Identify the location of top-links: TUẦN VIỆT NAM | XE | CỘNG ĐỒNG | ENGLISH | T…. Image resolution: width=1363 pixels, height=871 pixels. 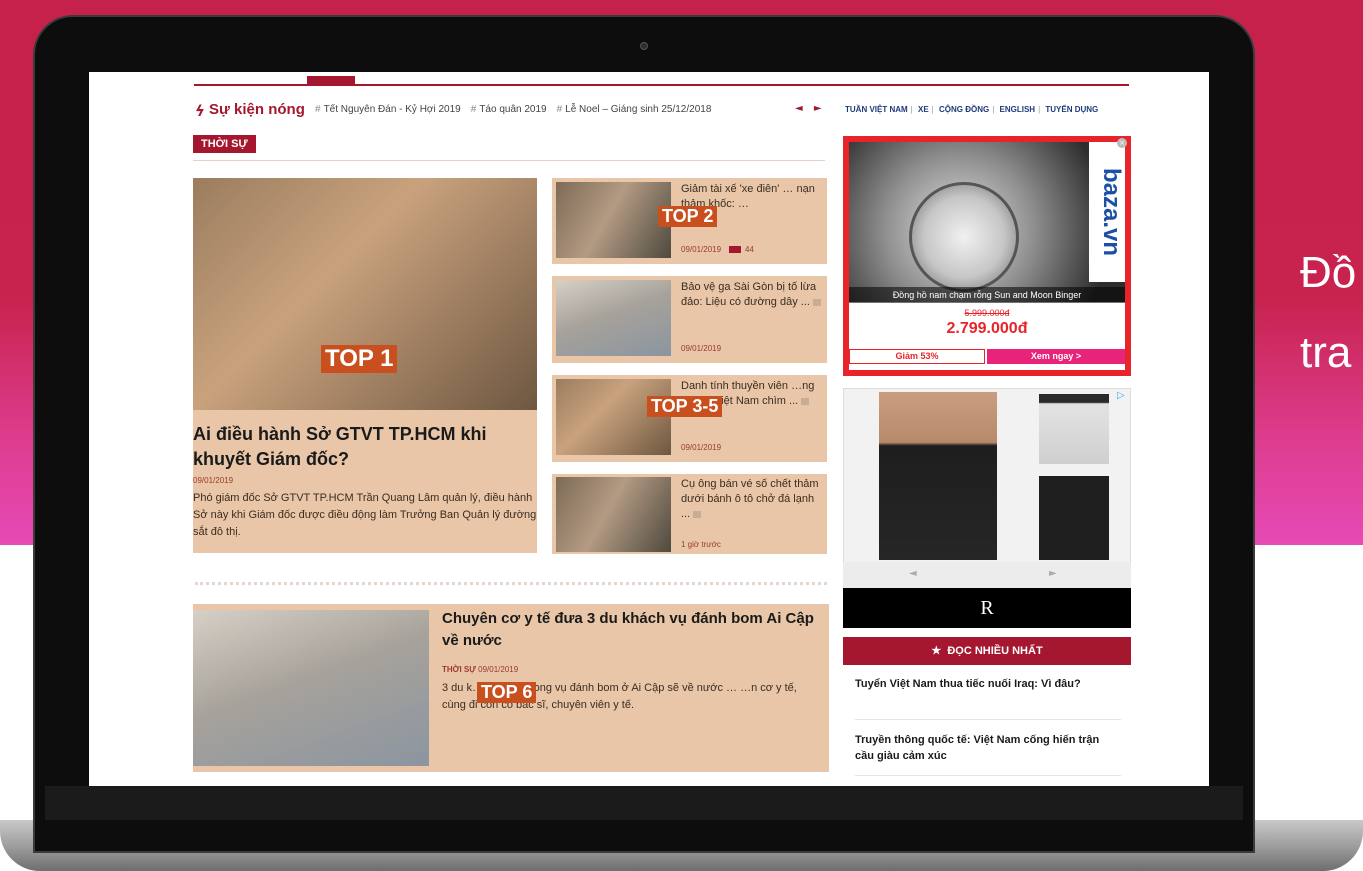
(972, 109).